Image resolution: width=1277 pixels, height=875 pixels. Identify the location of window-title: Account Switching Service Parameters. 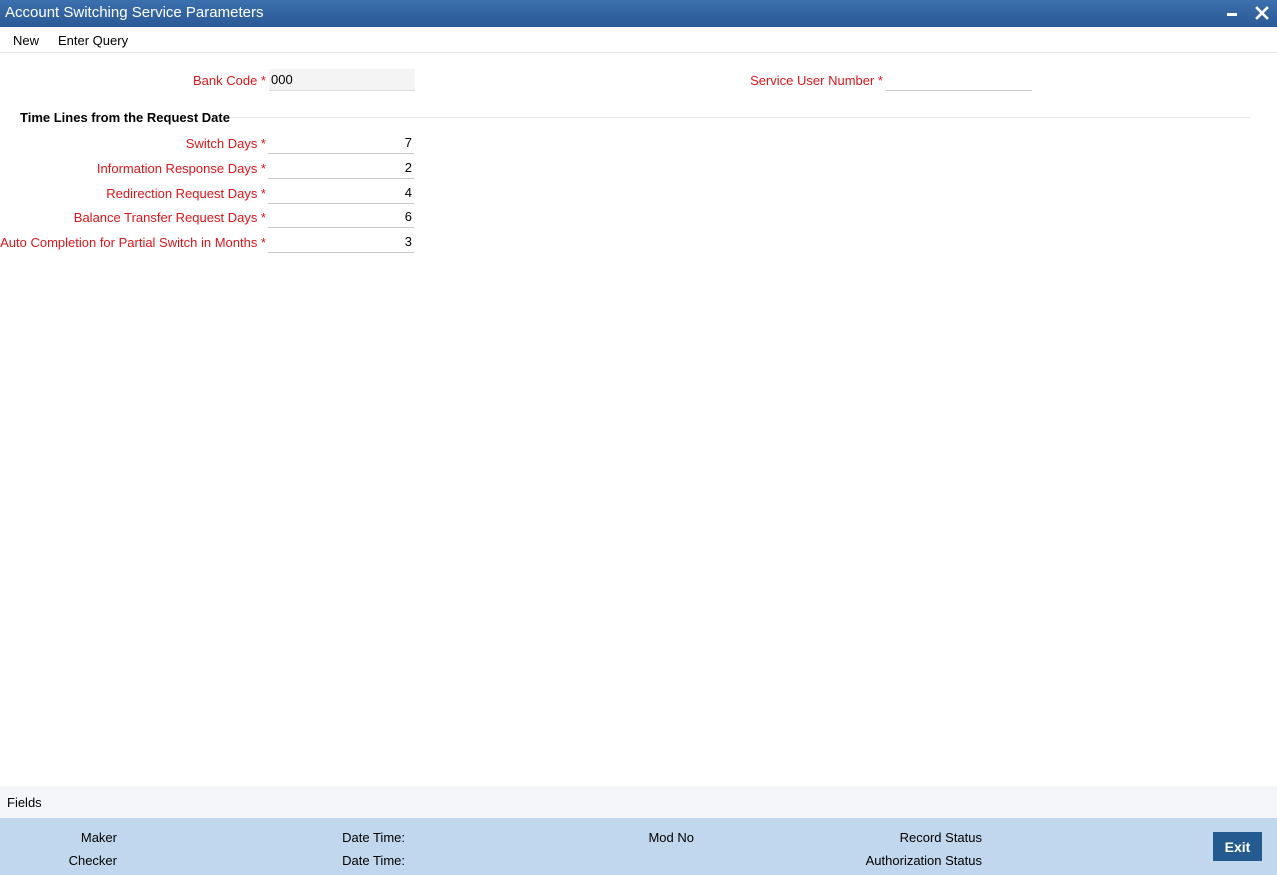
(134, 12).